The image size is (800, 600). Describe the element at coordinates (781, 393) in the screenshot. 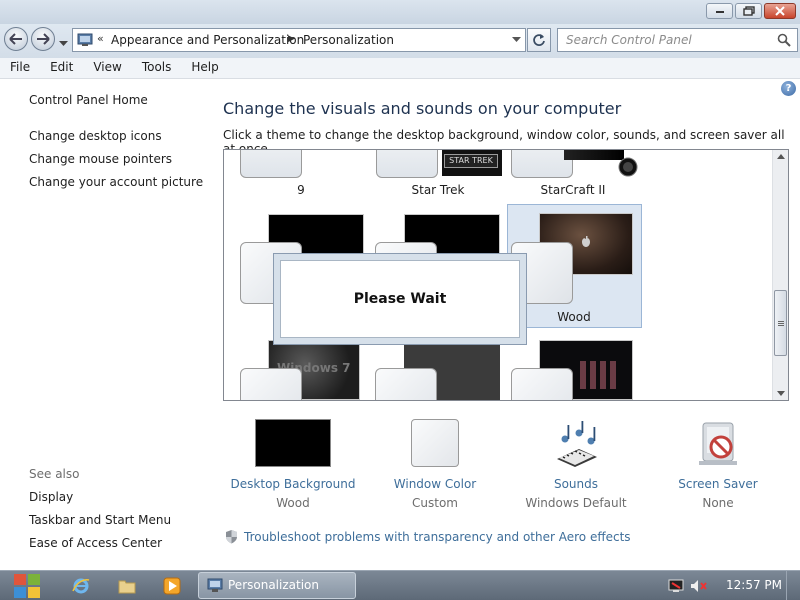

I see `scroll-down-icon` at that location.